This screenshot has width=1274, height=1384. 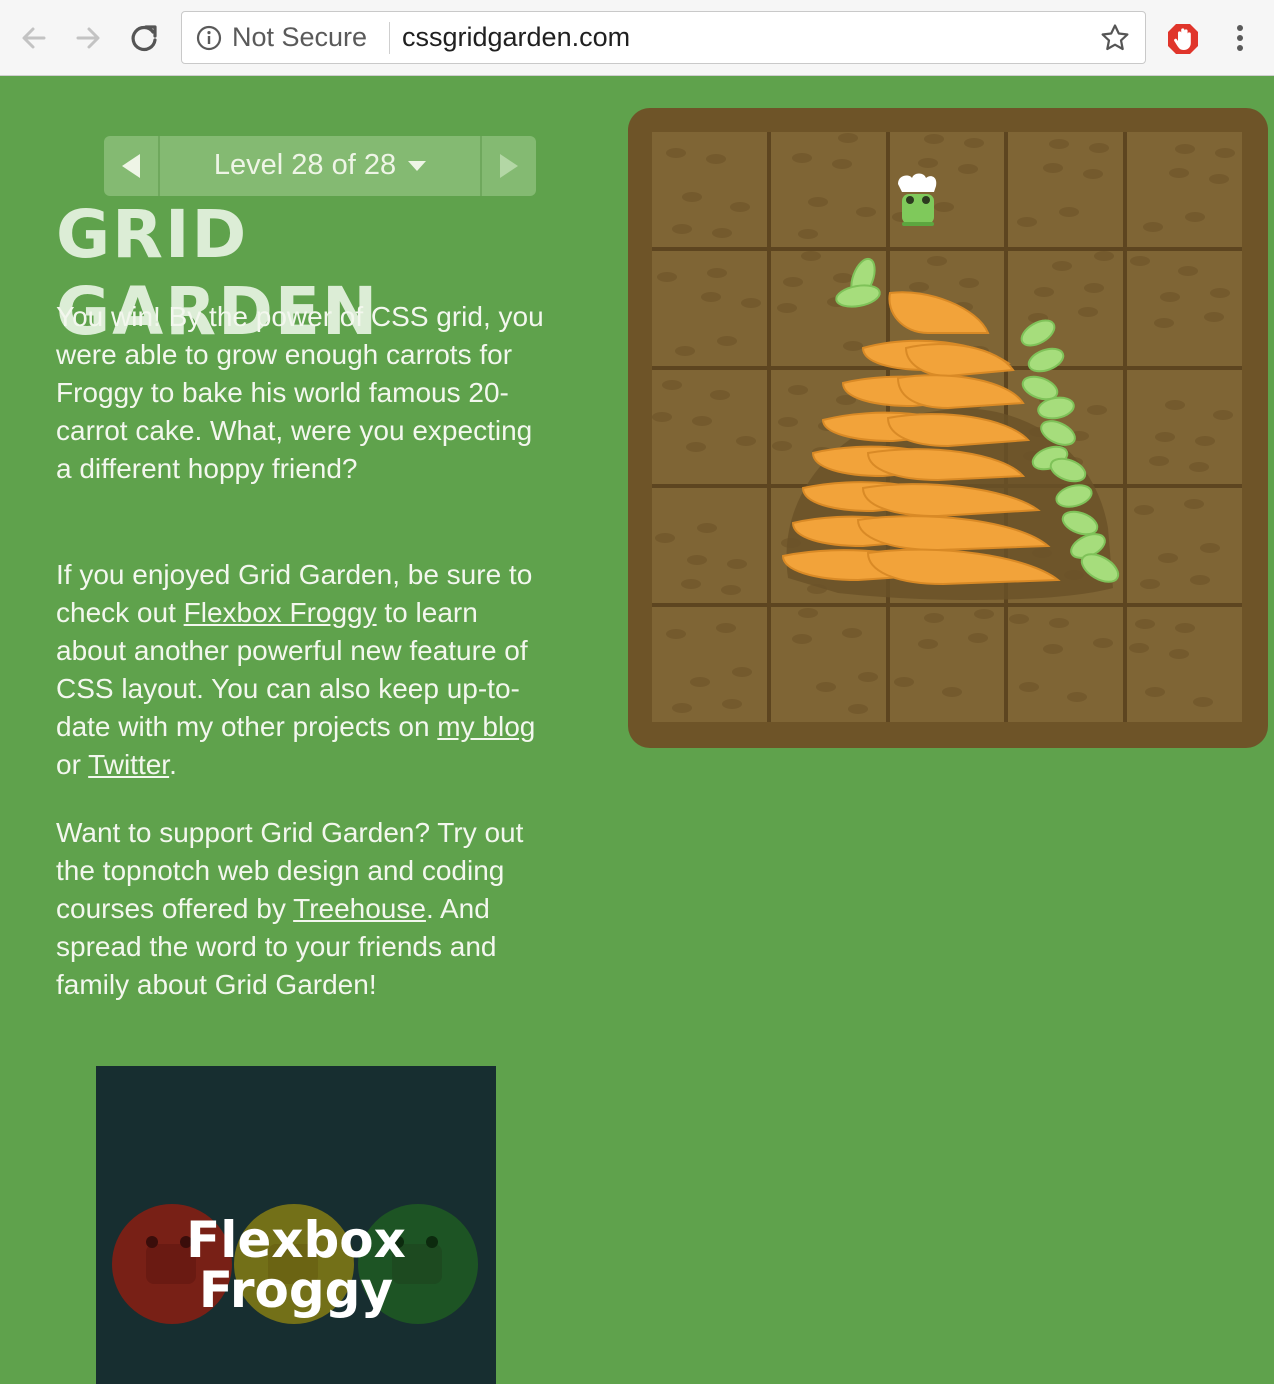 I want to click on forward-arrow-icon, so click(x=88, y=38).